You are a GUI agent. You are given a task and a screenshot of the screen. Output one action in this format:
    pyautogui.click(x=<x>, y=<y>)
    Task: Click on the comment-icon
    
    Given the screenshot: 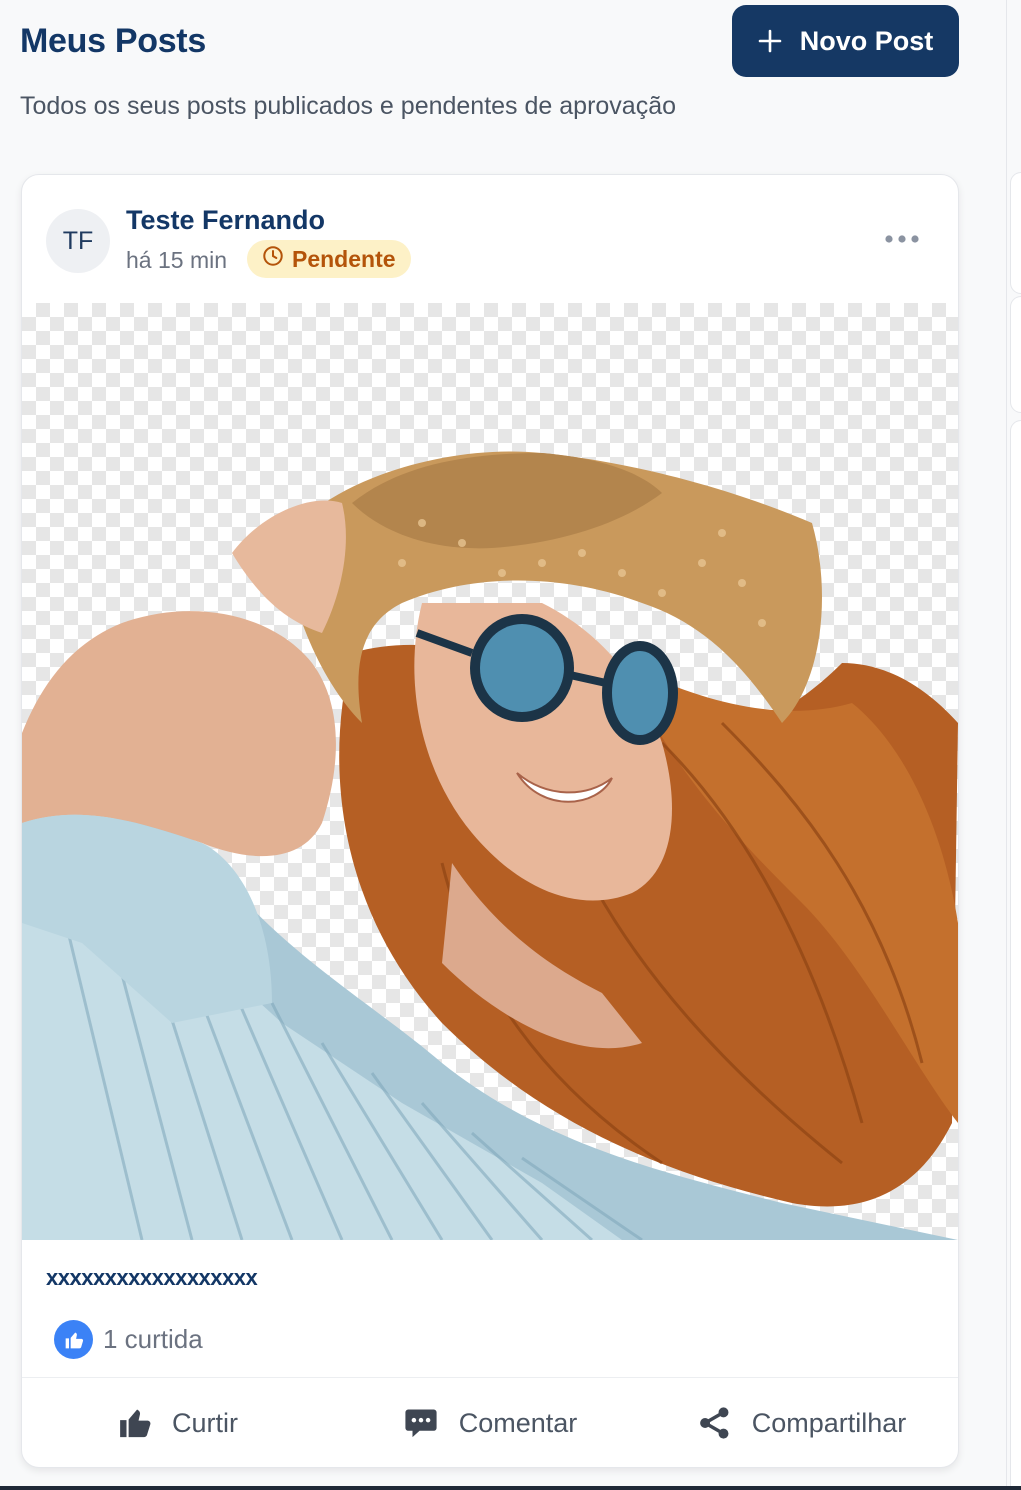 What is the action you would take?
    pyautogui.click(x=421, y=1423)
    